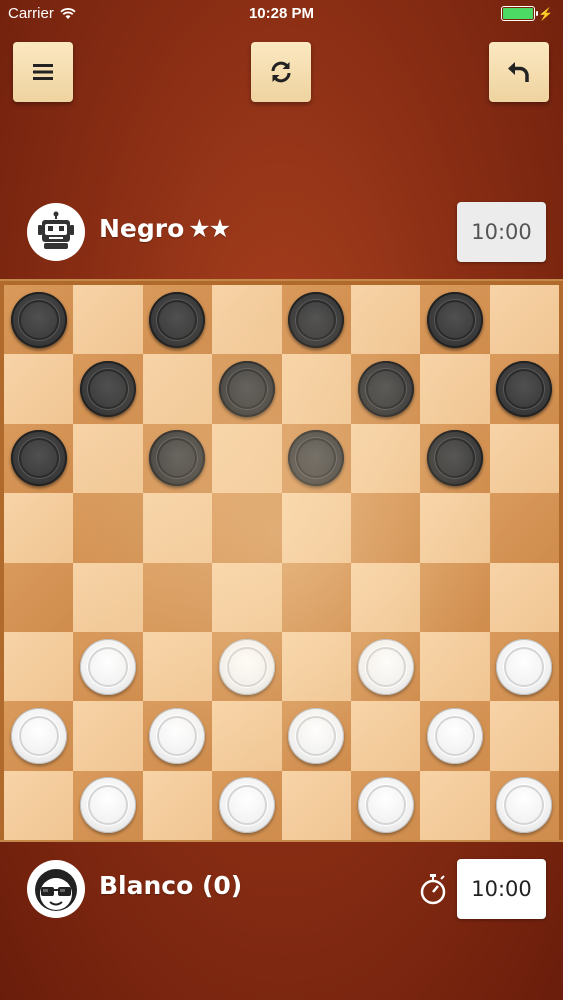 This screenshot has width=563, height=1000. Describe the element at coordinates (520, 13) in the screenshot. I see `battery-icon` at that location.